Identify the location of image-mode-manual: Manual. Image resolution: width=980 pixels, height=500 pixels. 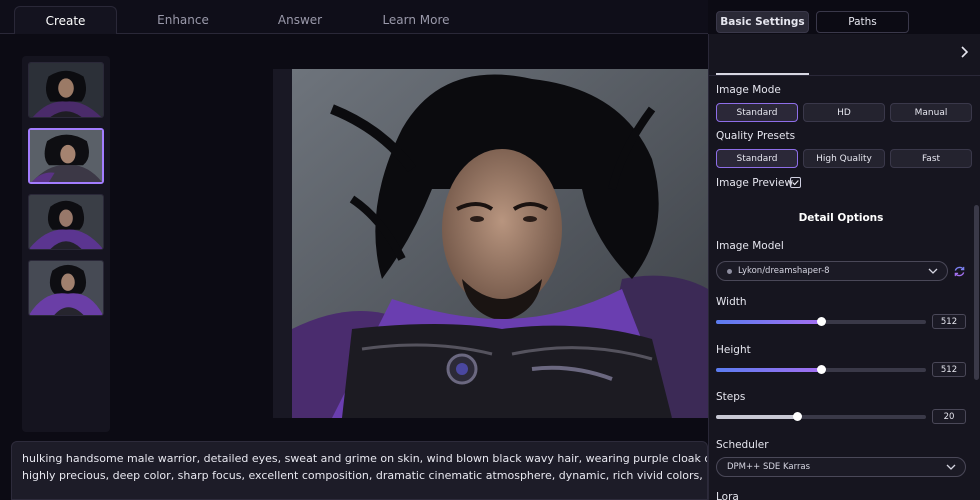
(931, 112).